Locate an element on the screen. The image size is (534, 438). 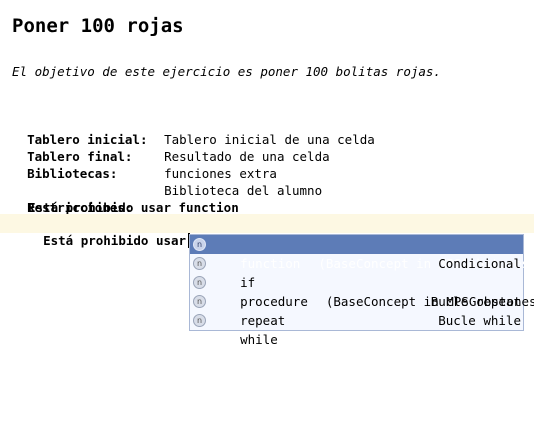
completion-item-repeat: n repeat Bucle repeat is located at coordinates (356, 310).